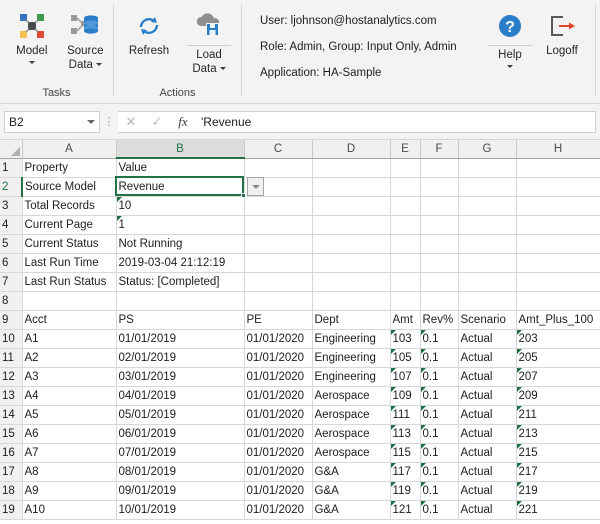 The width and height of the screenshot is (600, 524). I want to click on cell-A11: A2, so click(69, 358).